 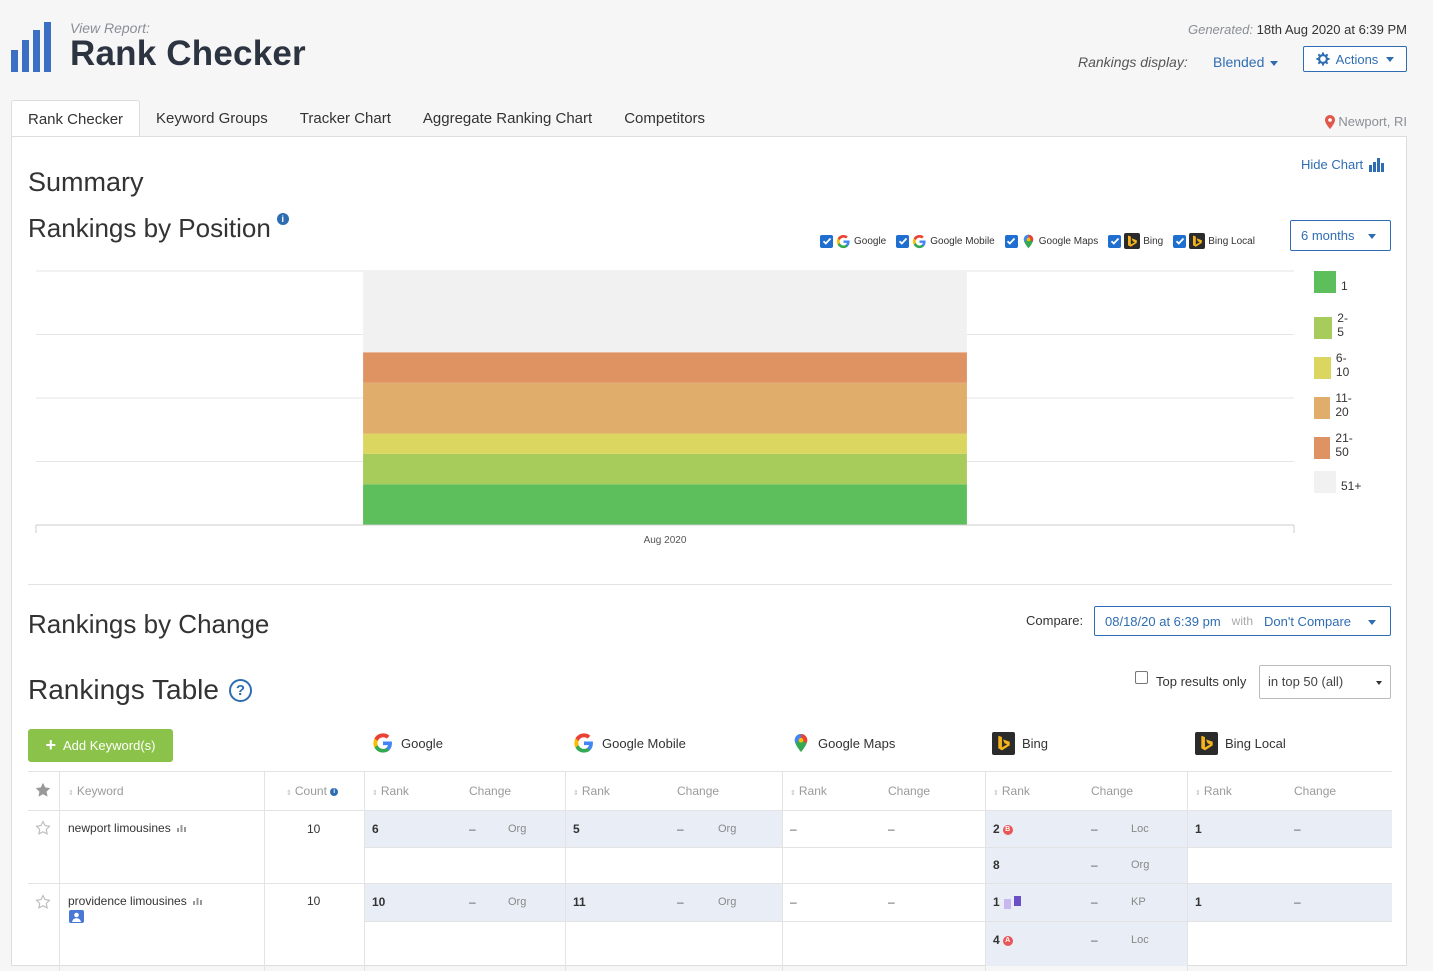 I want to click on toggle-bing: Bing, so click(x=1135, y=241).